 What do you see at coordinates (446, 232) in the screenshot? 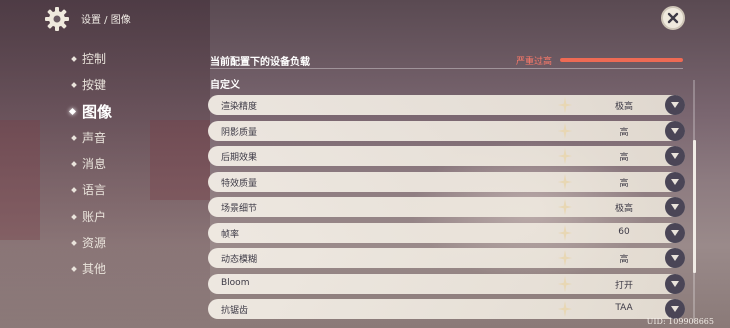
I see `setting-row: 帧率 60` at bounding box center [446, 232].